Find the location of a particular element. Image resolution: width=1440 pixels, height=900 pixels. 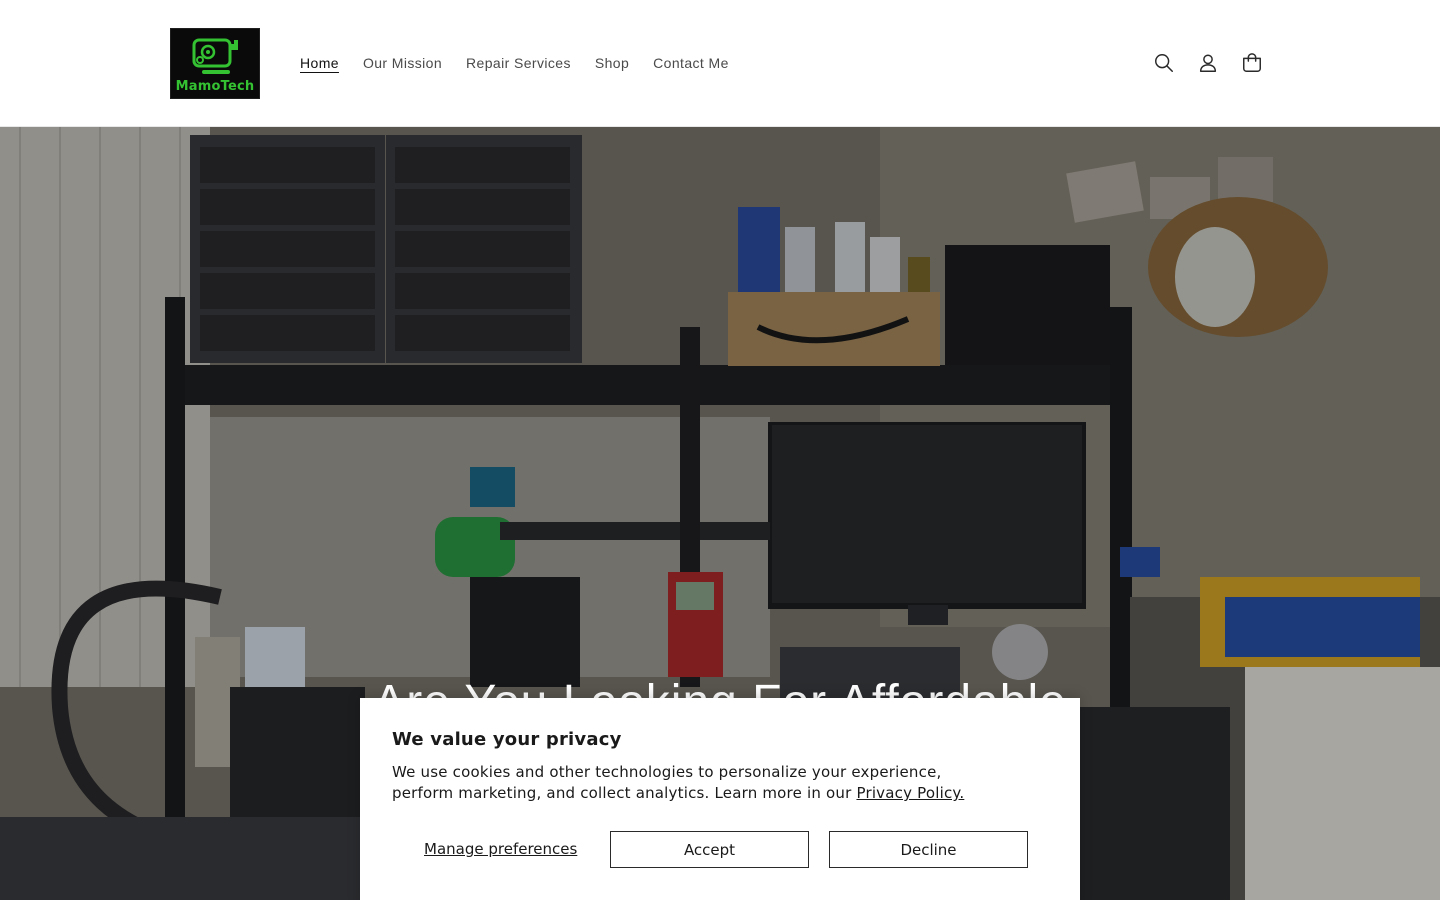

header-icons is located at coordinates (1208, 63).